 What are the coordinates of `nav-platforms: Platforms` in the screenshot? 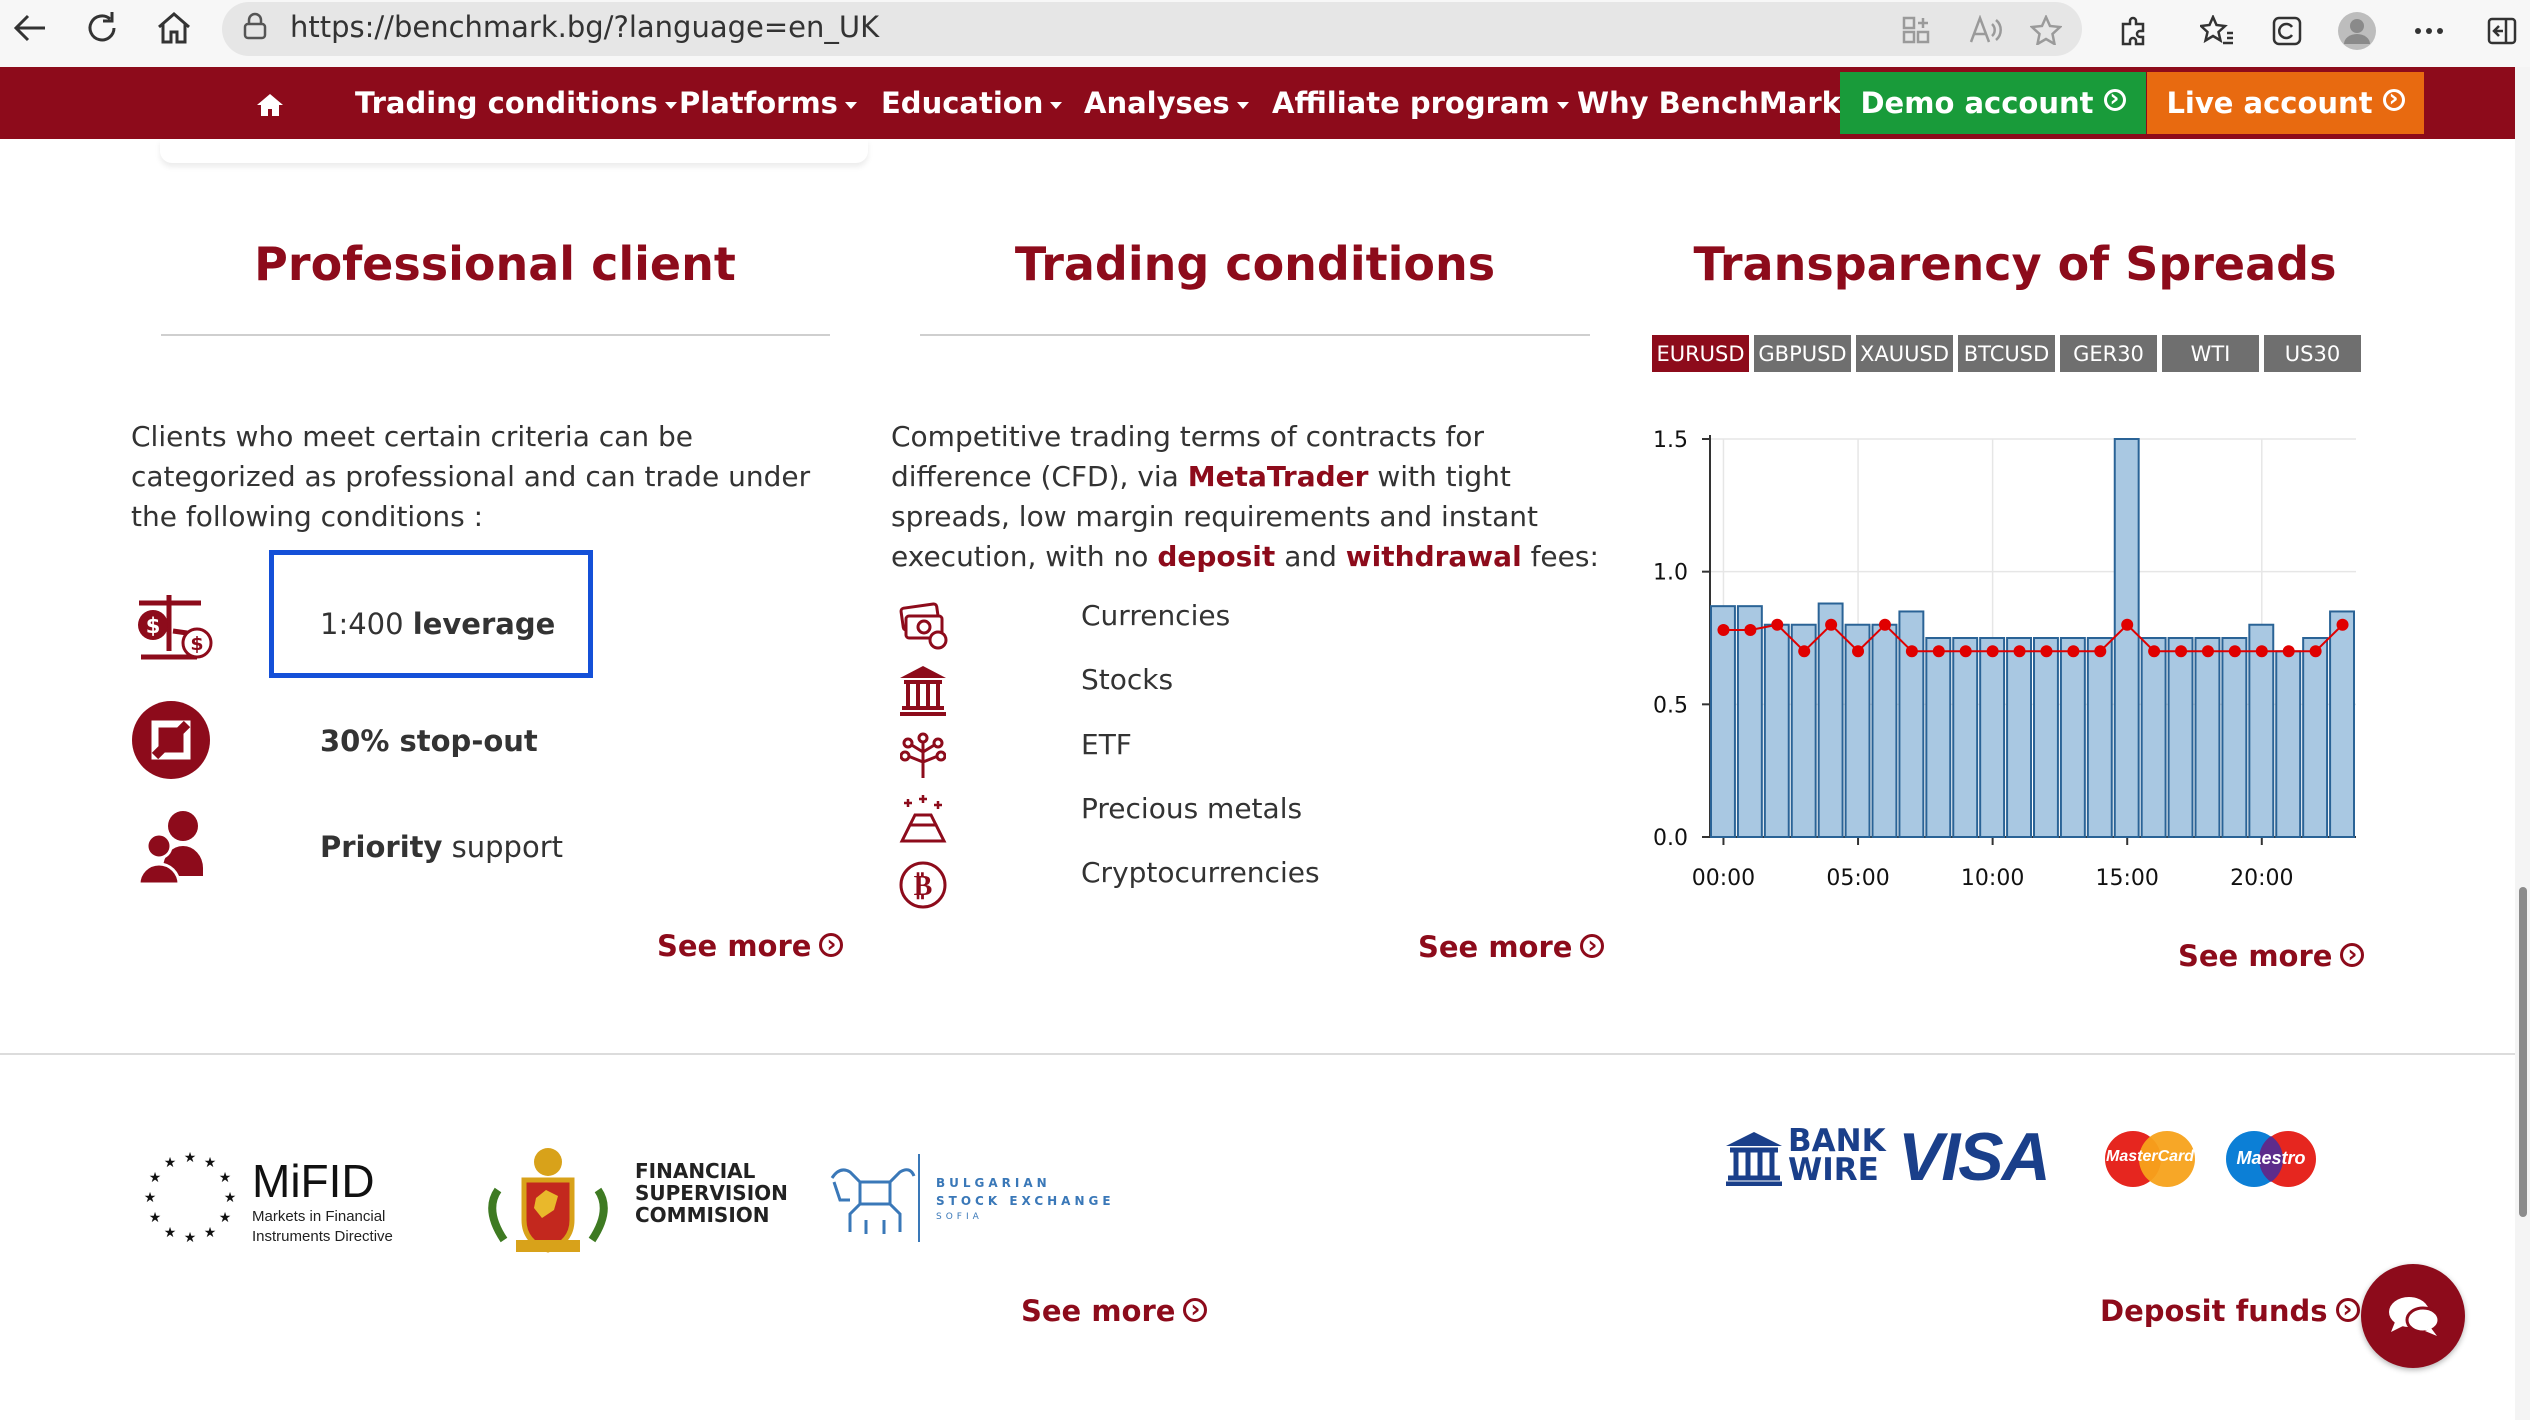 It's located at (768, 103).